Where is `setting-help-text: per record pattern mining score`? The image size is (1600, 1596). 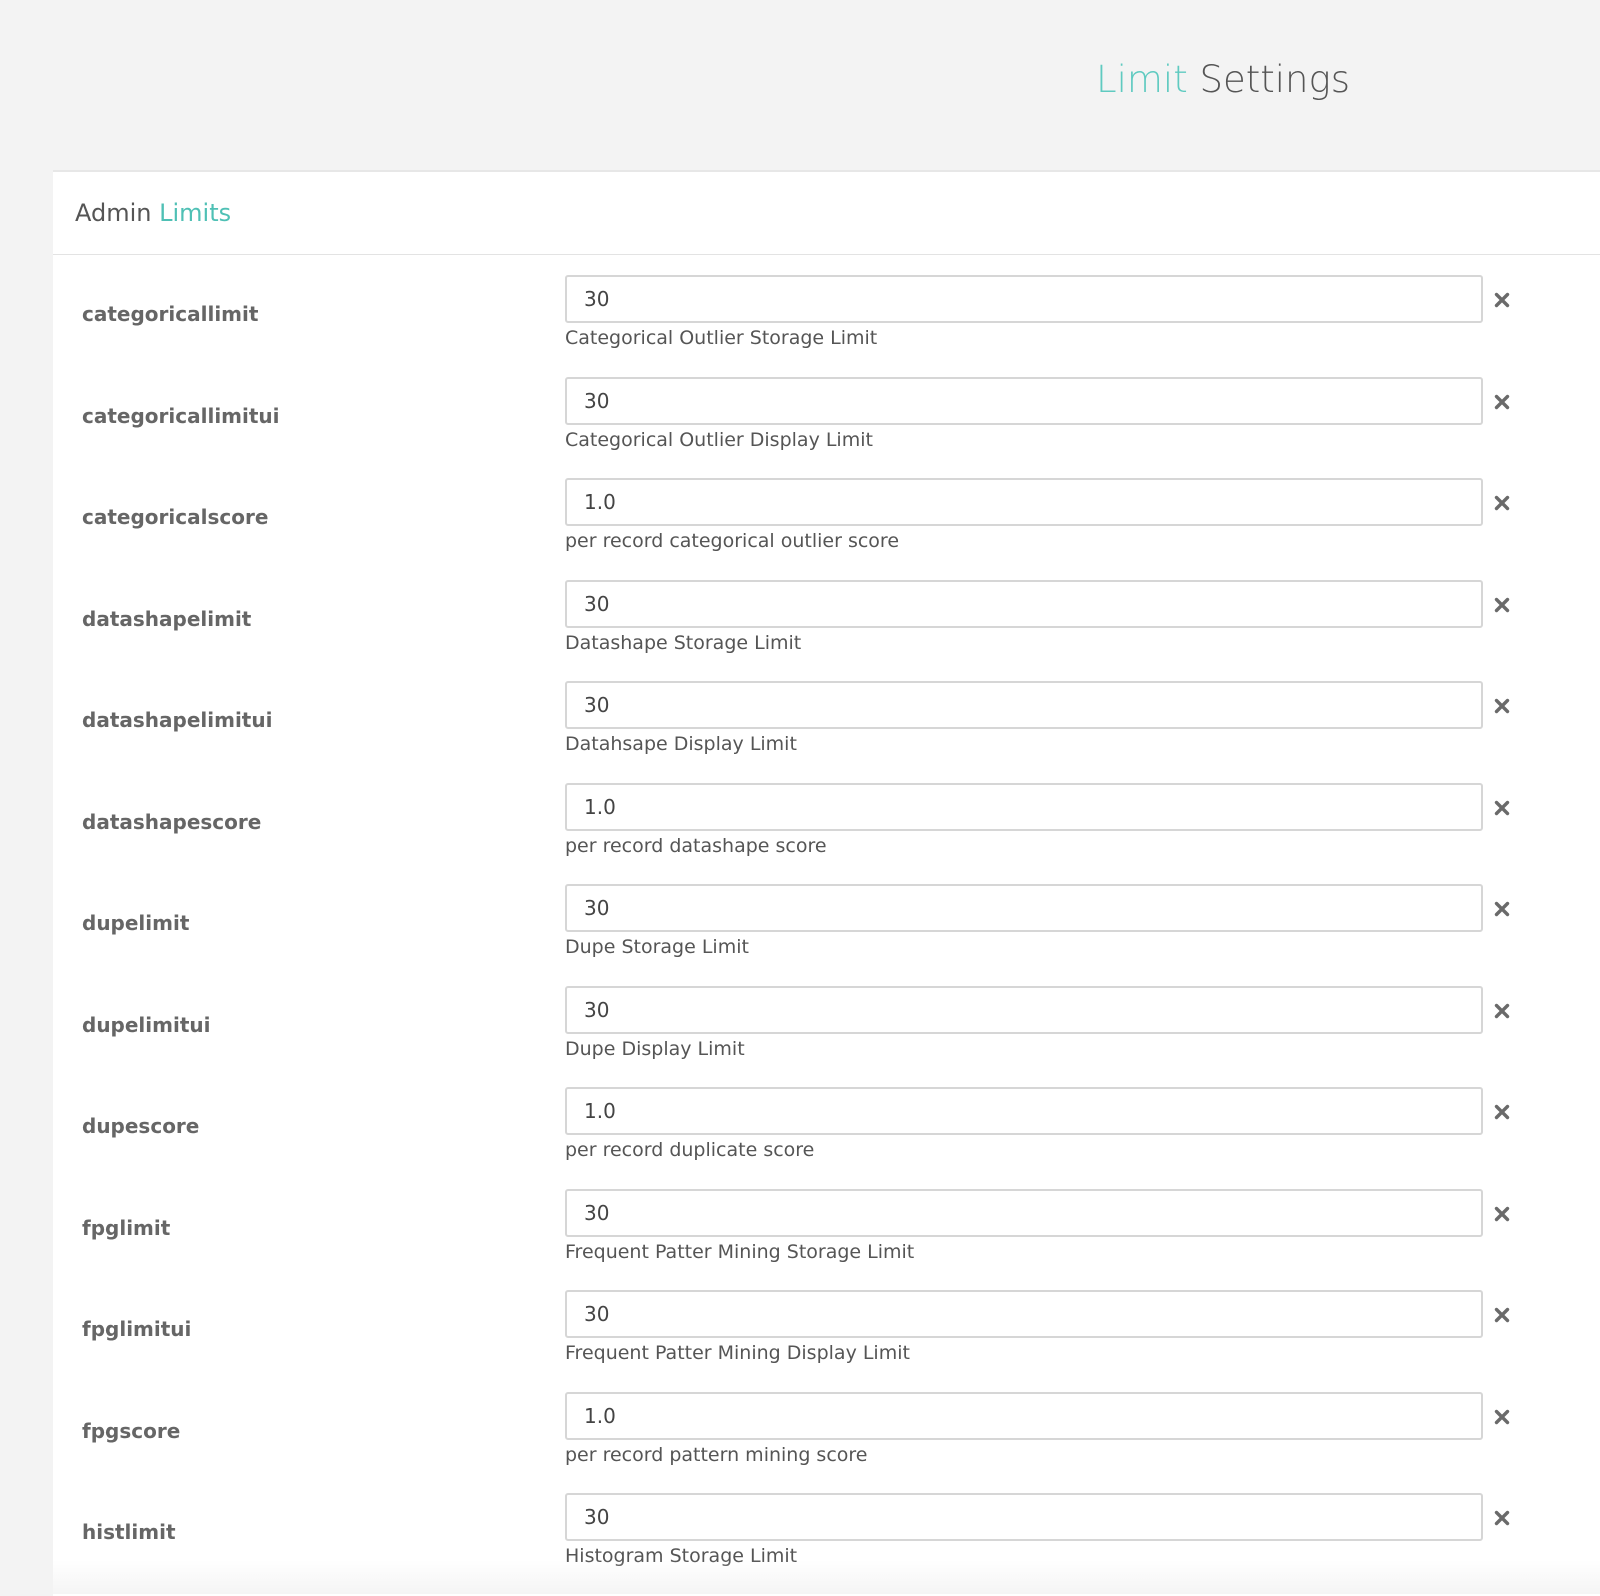
setting-help-text: per record pattern mining score is located at coordinates (716, 1454).